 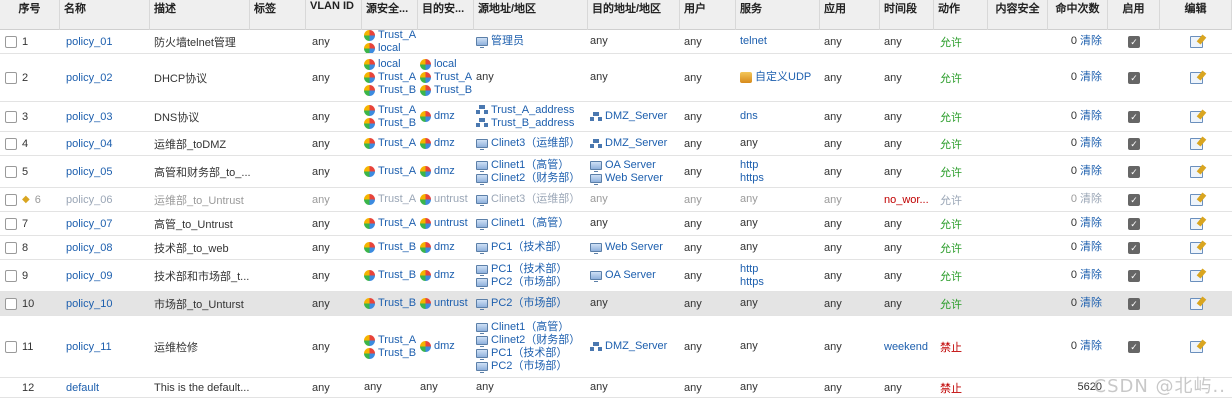 I want to click on dst-zone-item: Trust_A, so click(x=447, y=77).